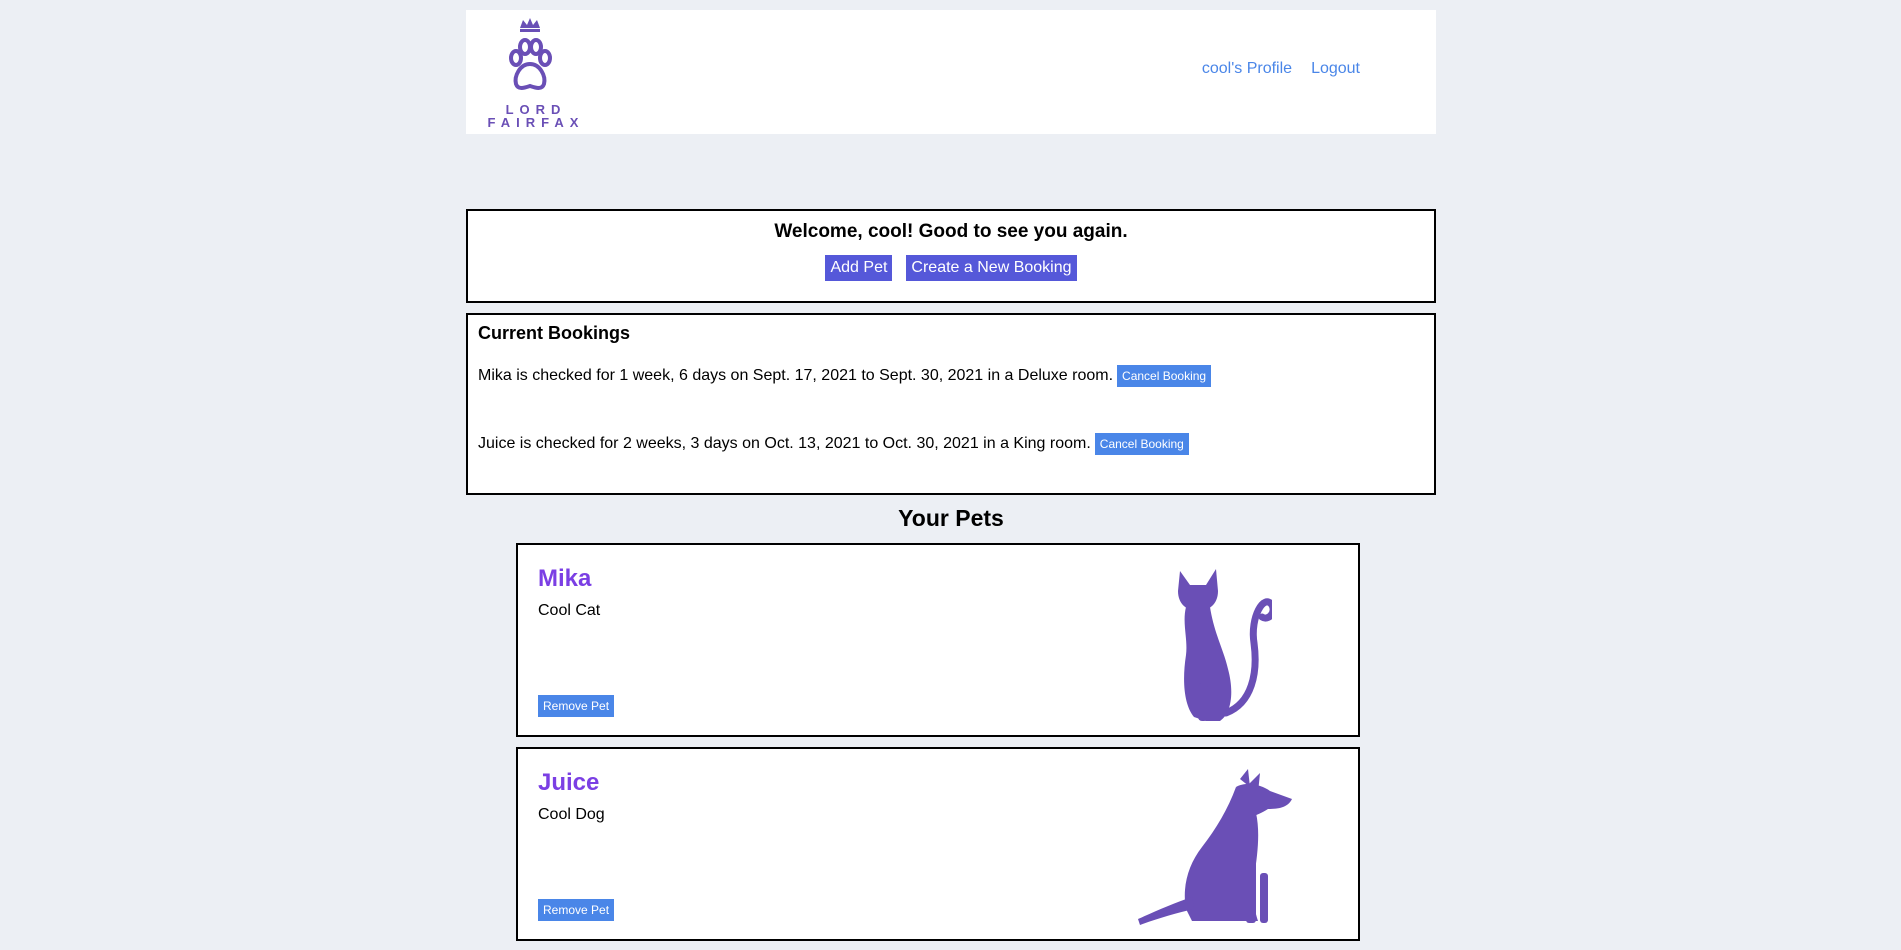  What do you see at coordinates (1247, 69) in the screenshot?
I see `profile-link: cool's Profile` at bounding box center [1247, 69].